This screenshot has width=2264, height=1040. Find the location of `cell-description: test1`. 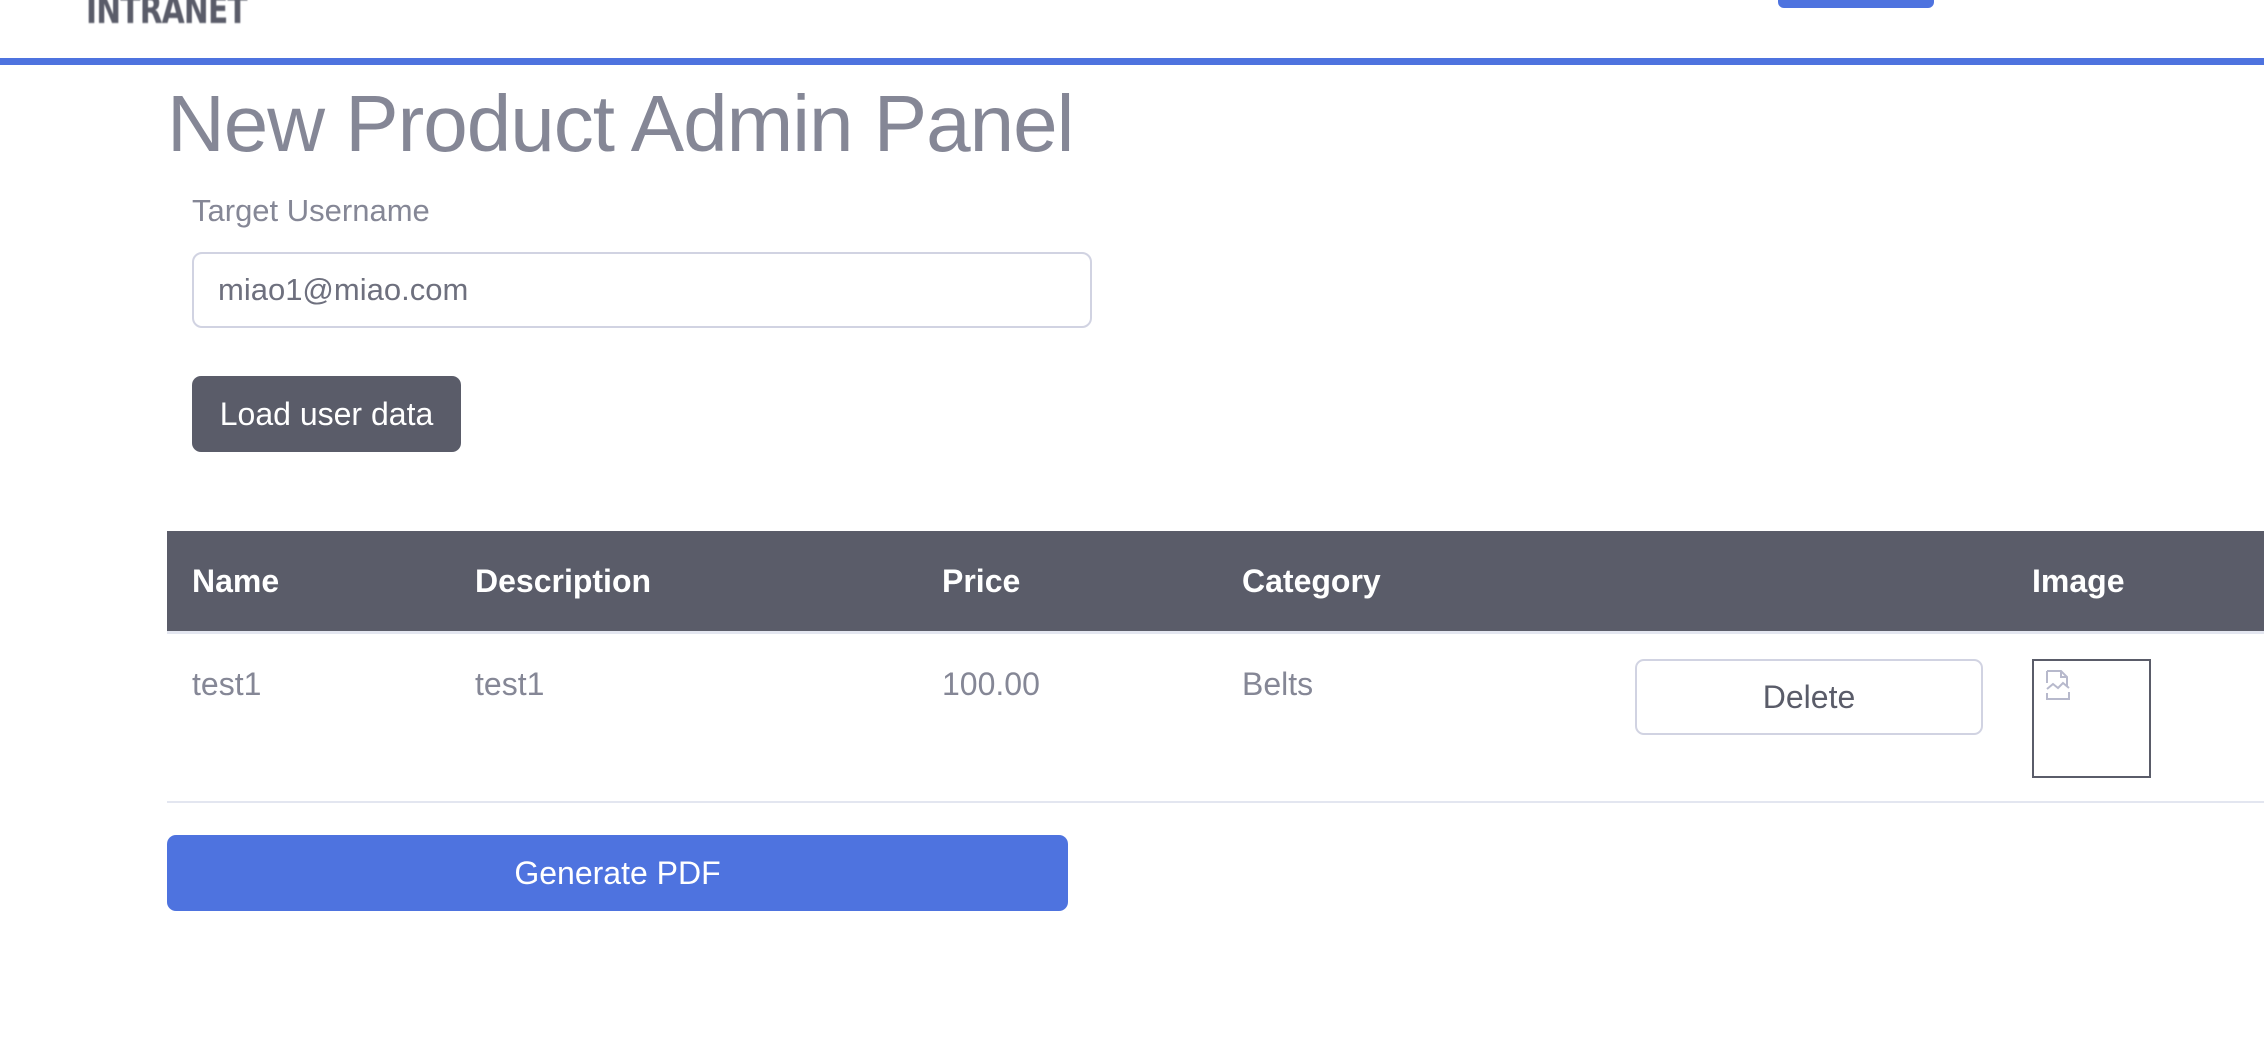

cell-description: test1 is located at coordinates (510, 684).